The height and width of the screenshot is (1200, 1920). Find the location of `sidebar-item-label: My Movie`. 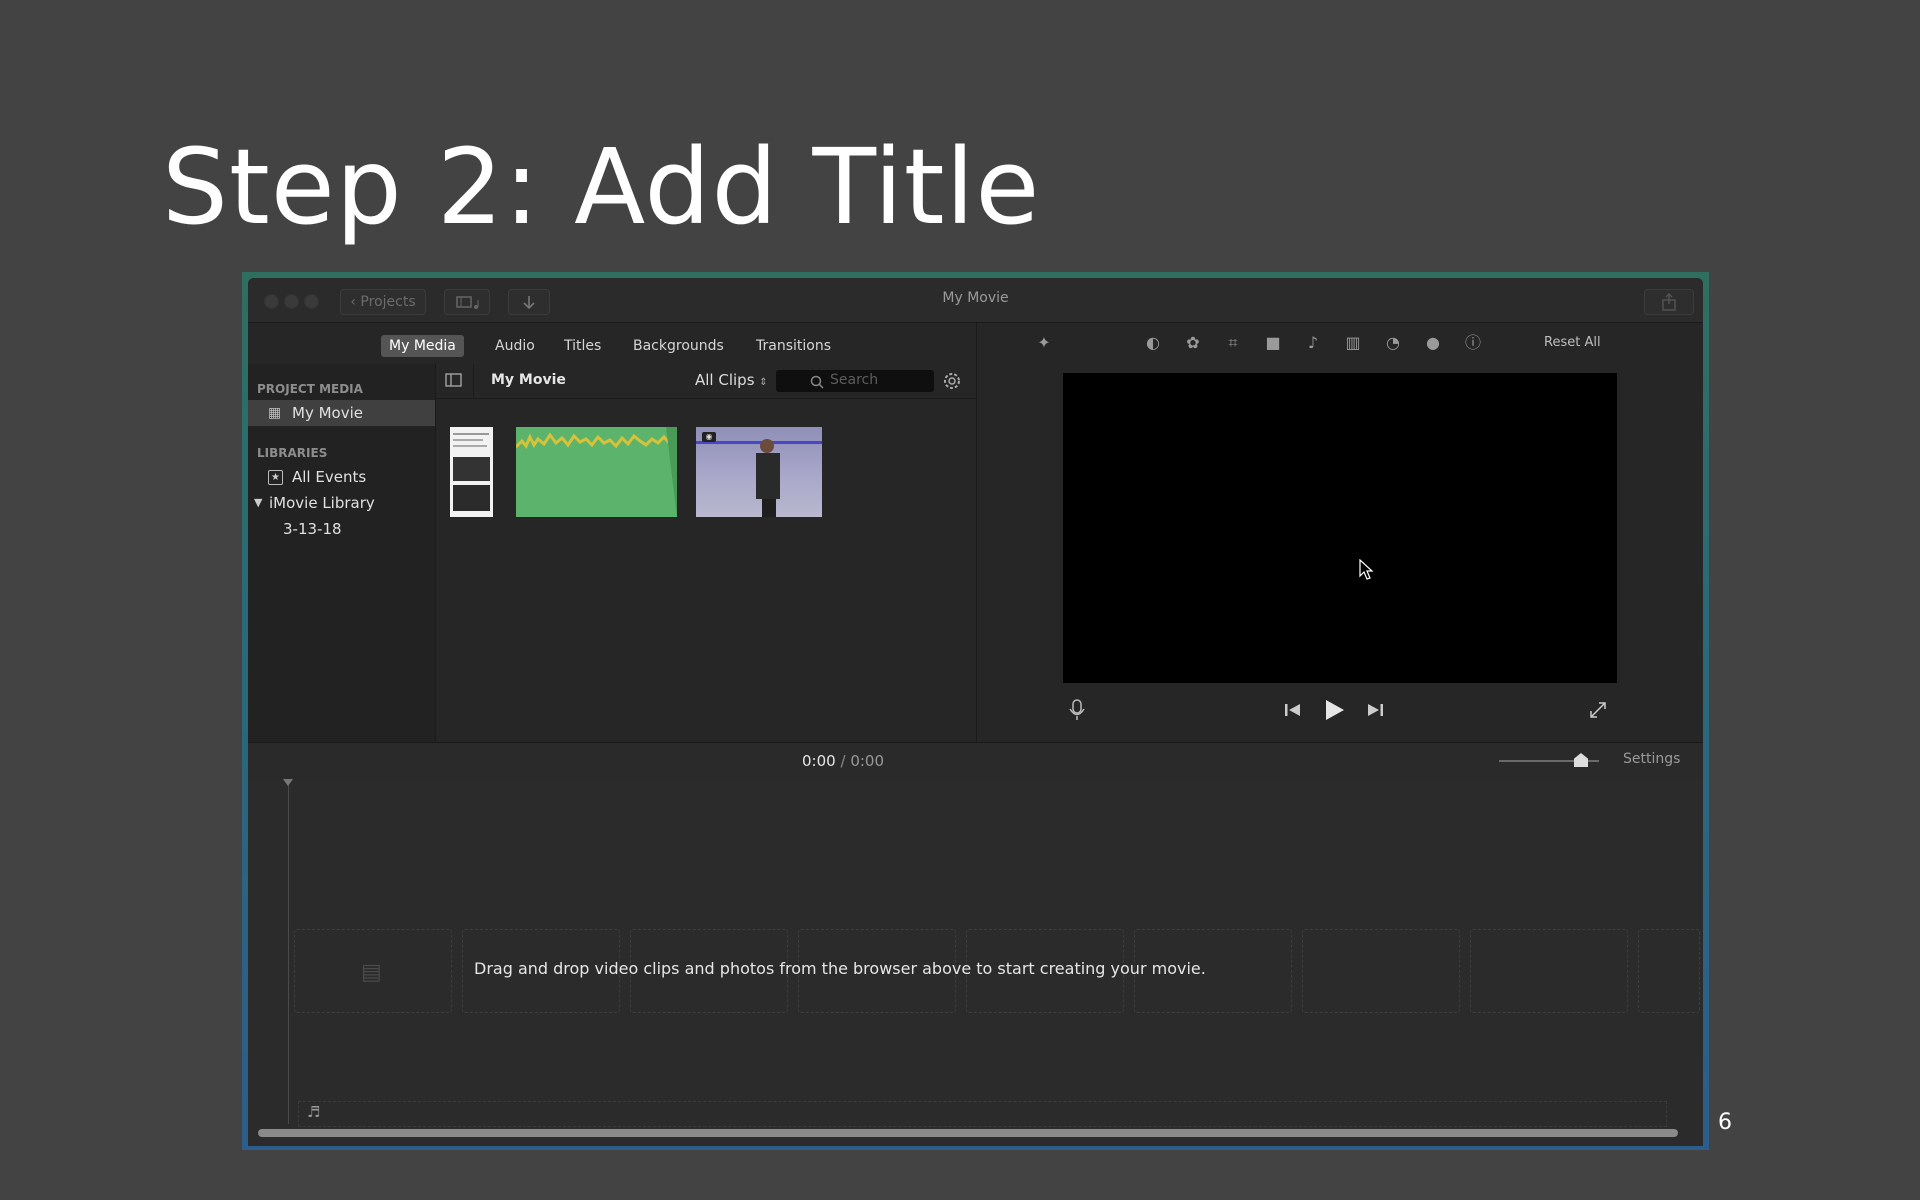

sidebar-item-label: My Movie is located at coordinates (327, 413).